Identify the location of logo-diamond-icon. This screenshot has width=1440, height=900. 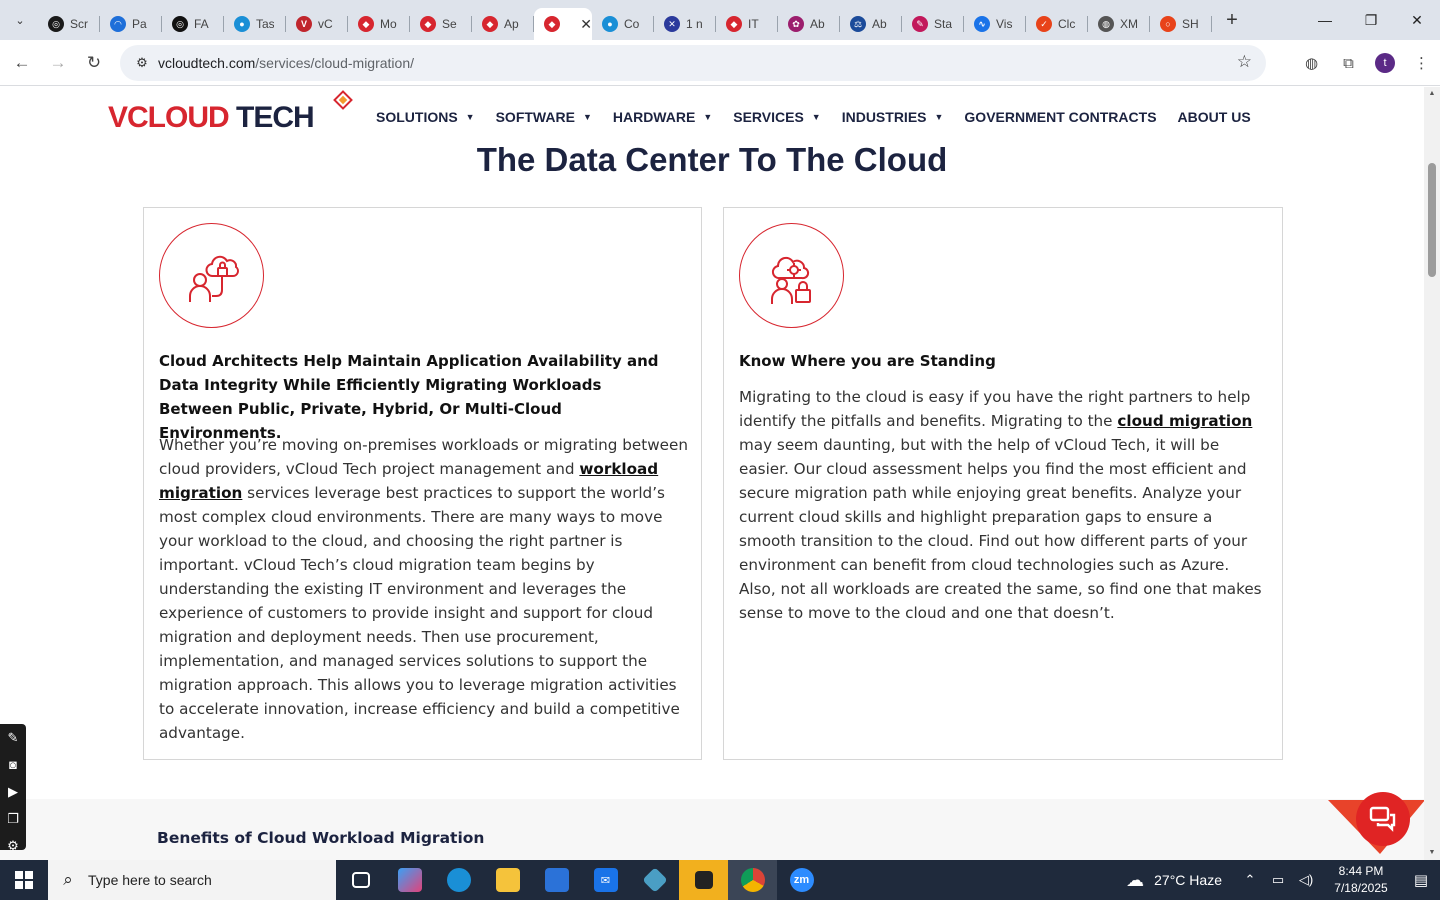
(343, 100).